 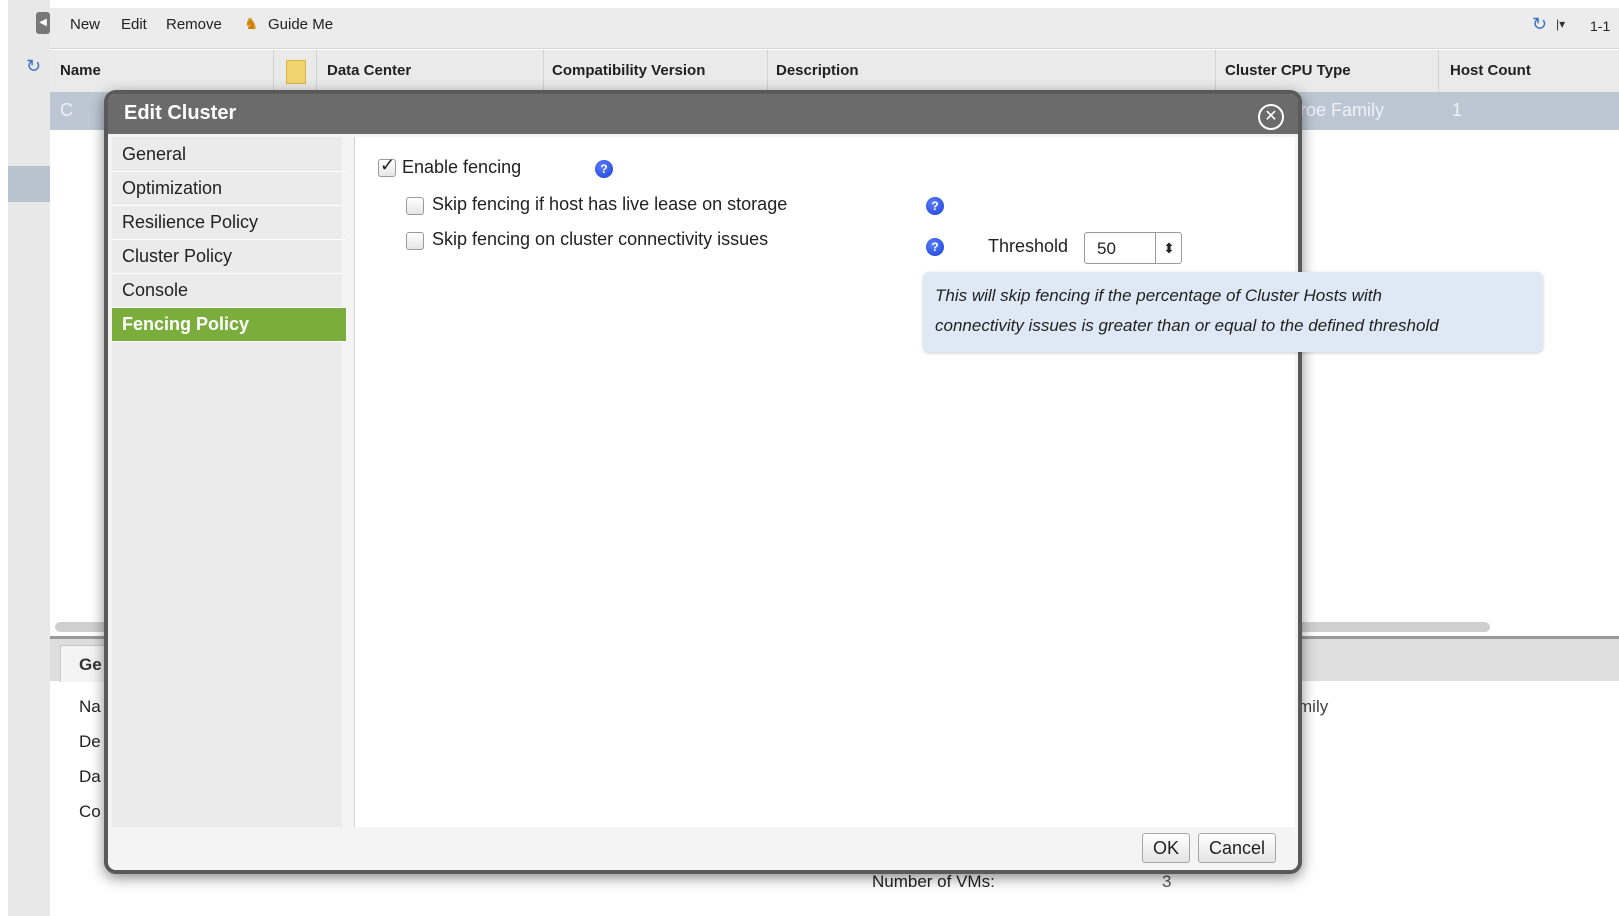 I want to click on ok-button: OK, so click(x=1166, y=848).